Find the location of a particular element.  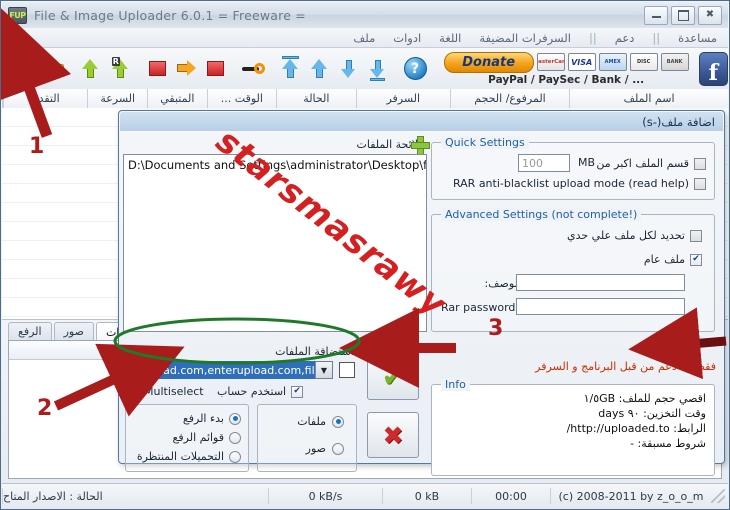

radio-row-pending-downloads: التحميلات المنتظرة is located at coordinates (189, 456).